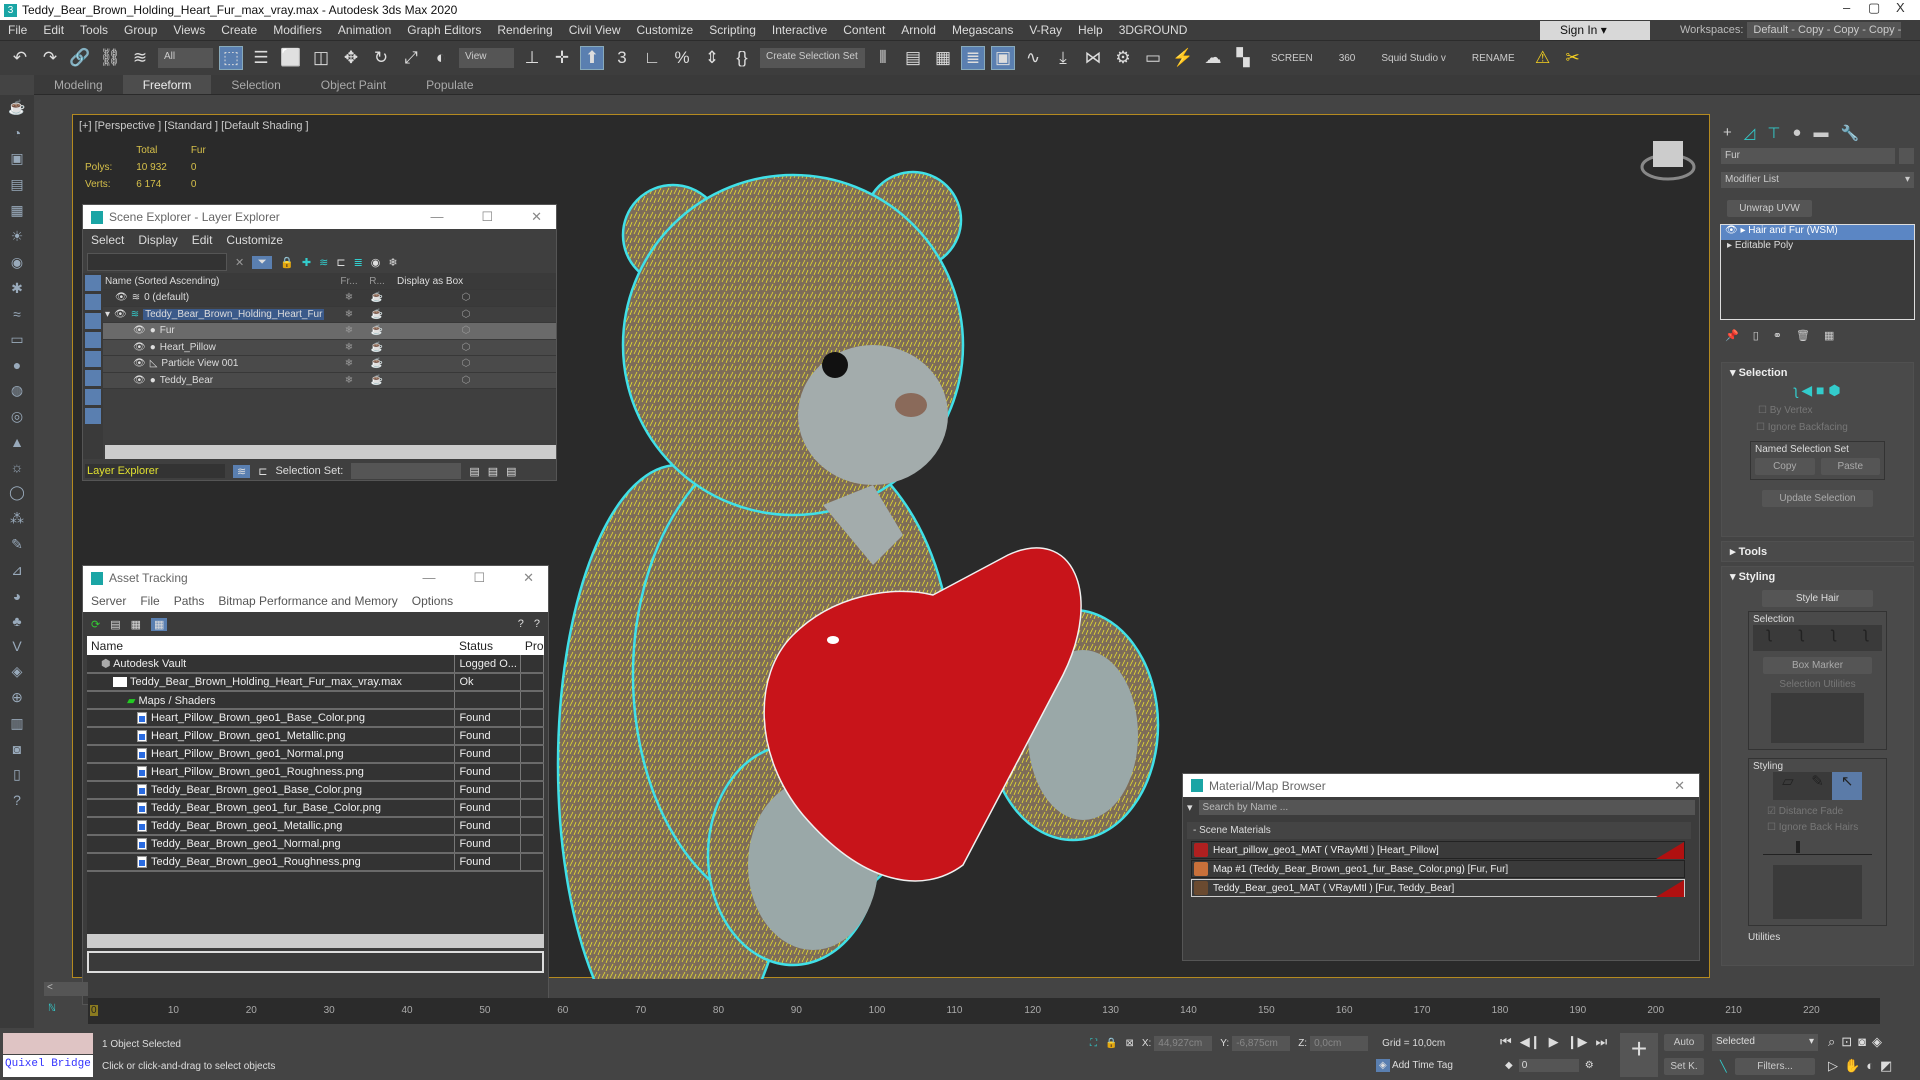  What do you see at coordinates (1190, 807) in the screenshot?
I see `search-options-icon: ▾` at bounding box center [1190, 807].